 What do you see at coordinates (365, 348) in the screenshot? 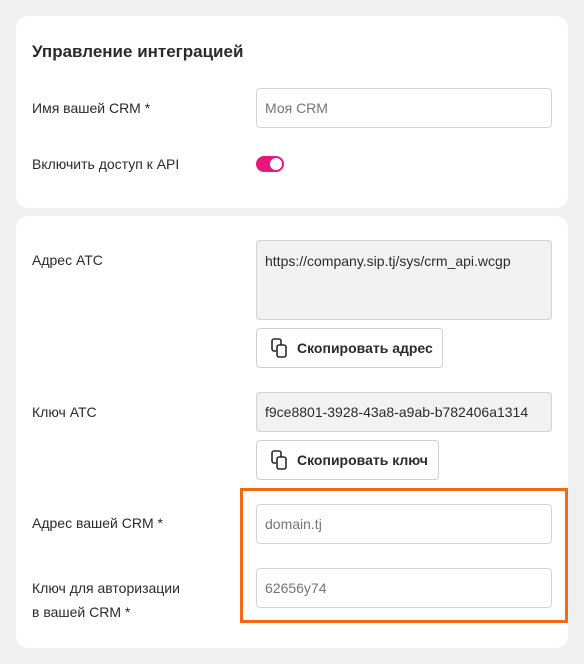
I see `copy-address-label: Скопировать адрес` at bounding box center [365, 348].